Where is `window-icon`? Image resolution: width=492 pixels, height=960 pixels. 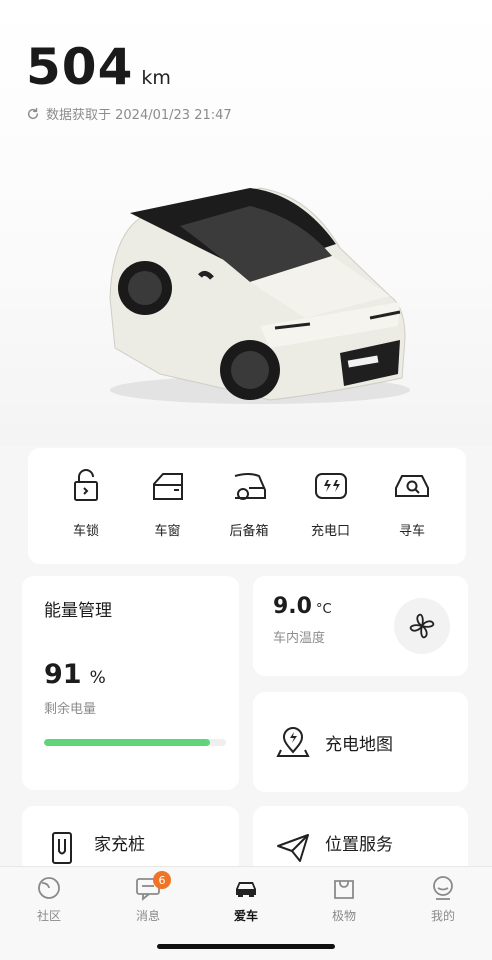
window-icon is located at coordinates (167, 486).